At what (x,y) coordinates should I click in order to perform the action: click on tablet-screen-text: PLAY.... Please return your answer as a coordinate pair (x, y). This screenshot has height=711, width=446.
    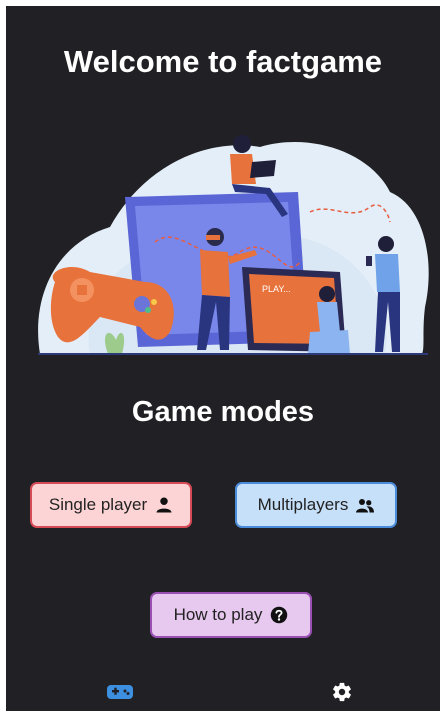
    Looking at the image, I should click on (276, 289).